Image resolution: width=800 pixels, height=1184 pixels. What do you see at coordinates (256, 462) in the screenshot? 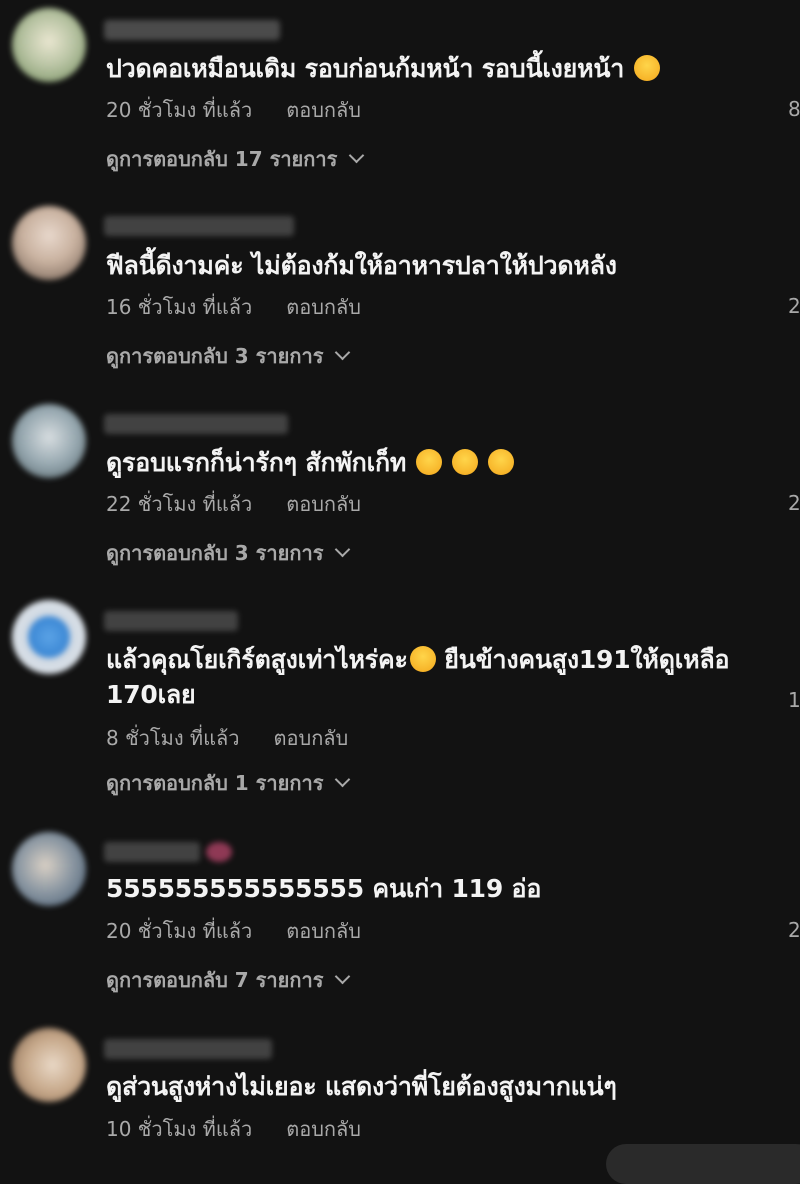
I see `comment-text-body: ดูรอบแรกก็น่ารักๆ สักพักเก็ท` at bounding box center [256, 462].